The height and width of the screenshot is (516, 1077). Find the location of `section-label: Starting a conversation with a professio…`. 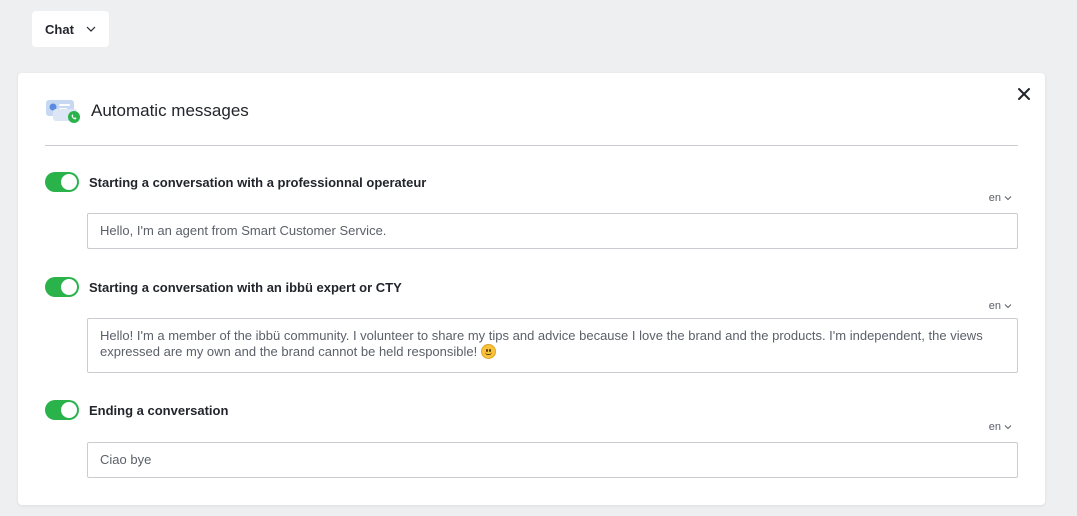

section-label: Starting a conversation with a professio… is located at coordinates (258, 182).